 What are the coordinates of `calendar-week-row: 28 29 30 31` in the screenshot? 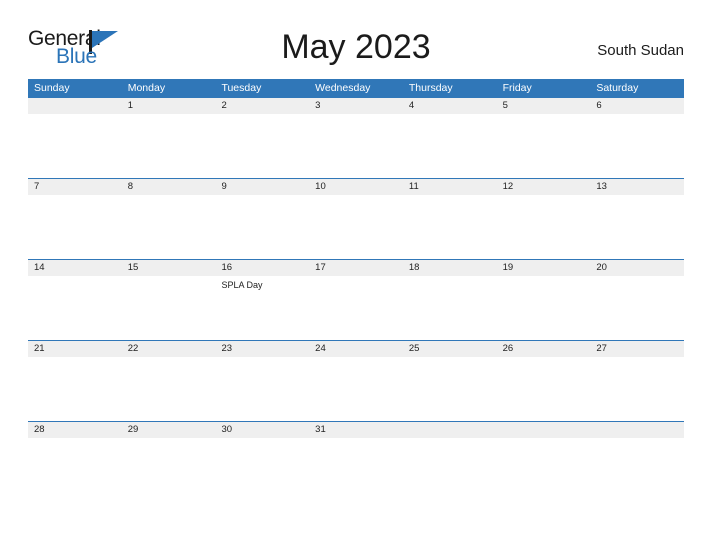 It's located at (356, 461).